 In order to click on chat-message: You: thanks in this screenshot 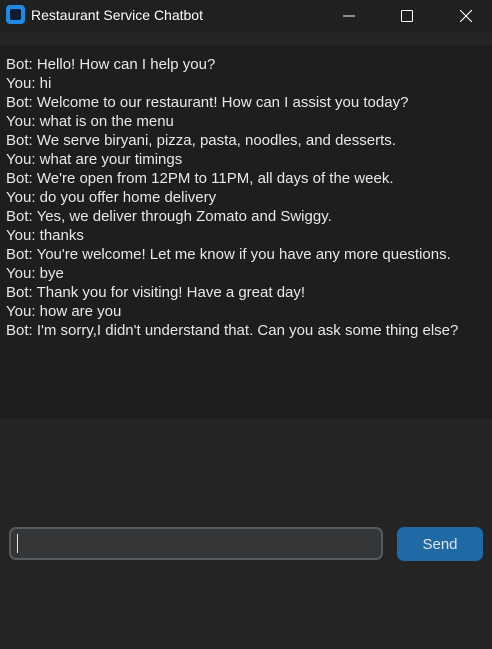, I will do `click(45, 235)`.